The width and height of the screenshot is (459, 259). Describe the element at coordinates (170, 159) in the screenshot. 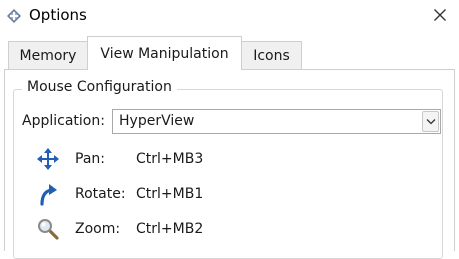

I see `pan-shortcut: Ctrl+MB3` at that location.